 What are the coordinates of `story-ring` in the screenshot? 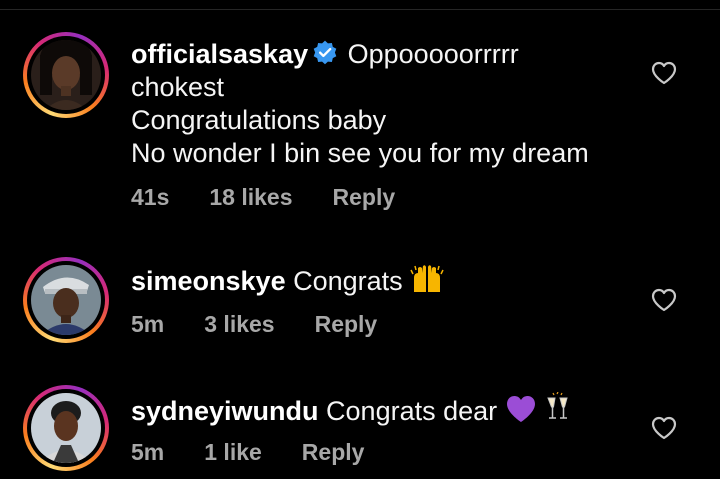 It's located at (66, 428).